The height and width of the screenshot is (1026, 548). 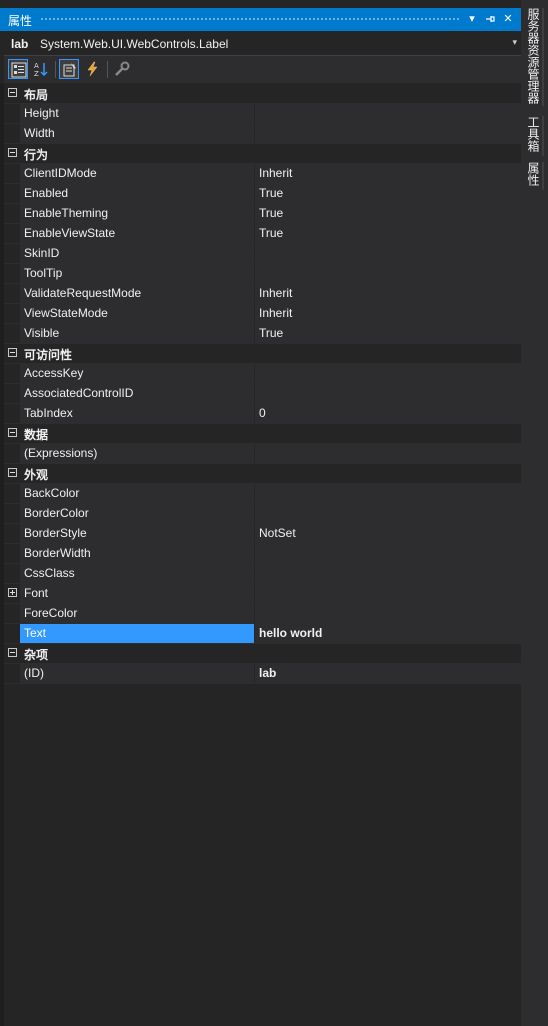 I want to click on property-row: Height, so click(x=262, y=114).